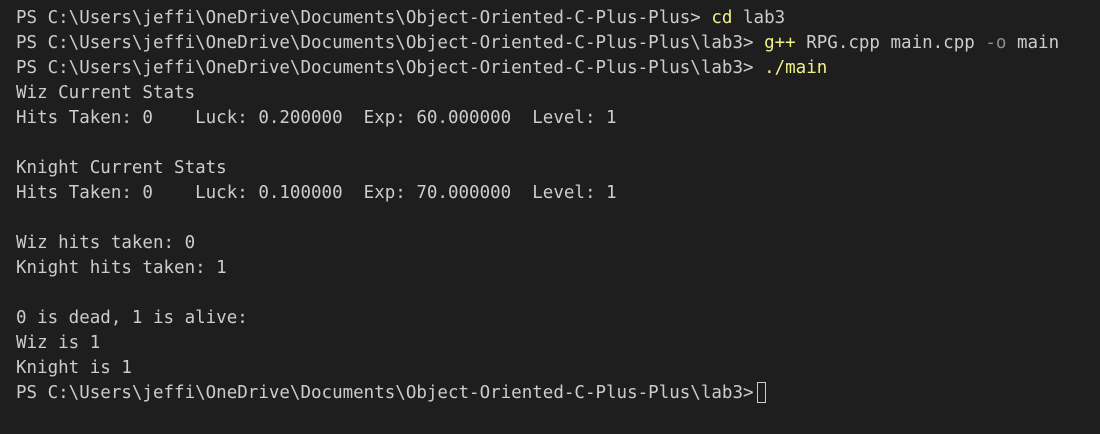 The height and width of the screenshot is (434, 1100). I want to click on text-cursor, so click(761, 392).